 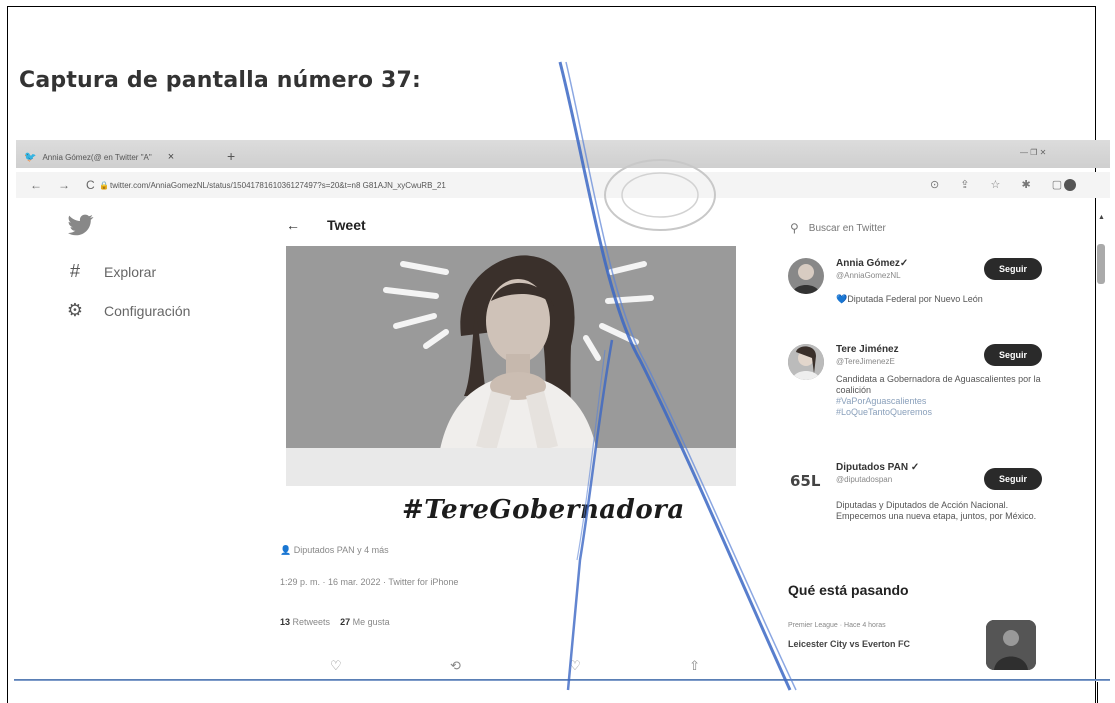 I want to click on account-name: Diputados PAN ✓, so click(x=877, y=467).